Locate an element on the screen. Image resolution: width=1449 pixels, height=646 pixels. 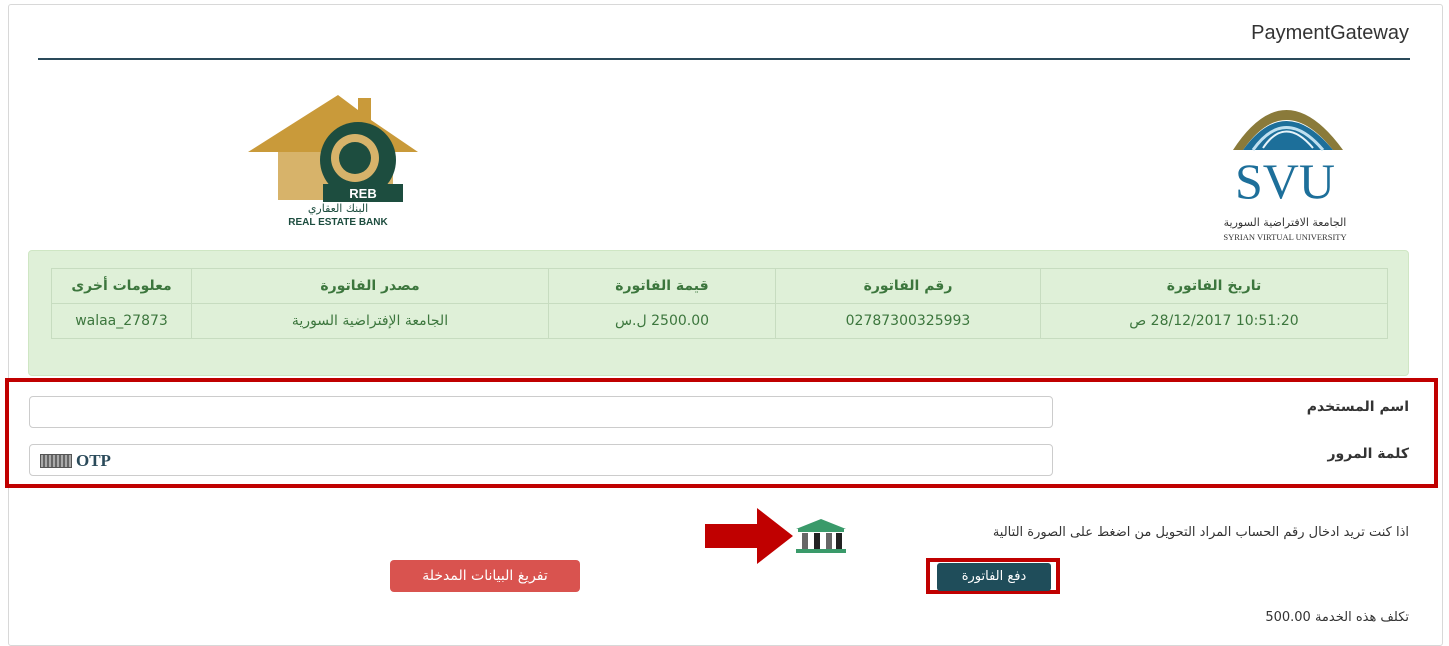
col-invoice-number: رقم الفاتورة is located at coordinates (908, 286).